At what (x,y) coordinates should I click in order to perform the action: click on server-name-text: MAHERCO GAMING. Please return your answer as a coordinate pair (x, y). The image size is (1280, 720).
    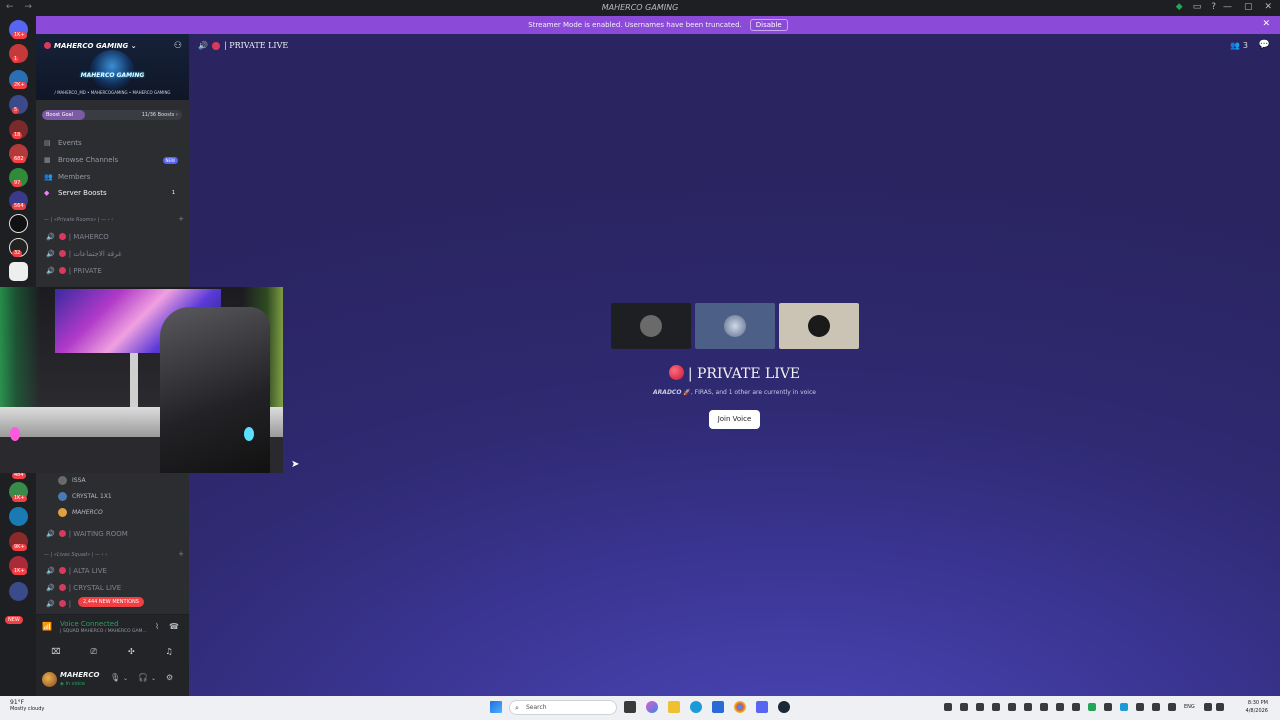
    Looking at the image, I should click on (91, 46).